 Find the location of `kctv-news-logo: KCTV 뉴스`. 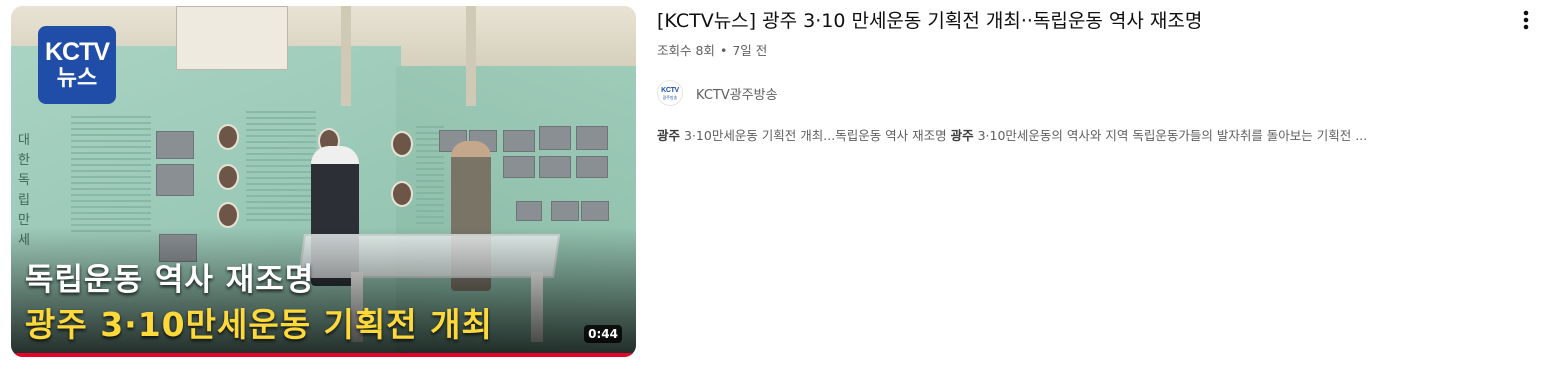

kctv-news-logo: KCTV 뉴스 is located at coordinates (77, 65).